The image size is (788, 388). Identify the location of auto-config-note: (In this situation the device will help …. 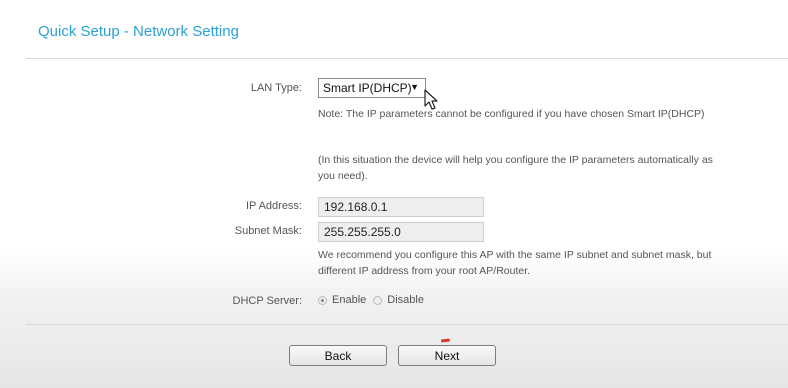
(515, 168).